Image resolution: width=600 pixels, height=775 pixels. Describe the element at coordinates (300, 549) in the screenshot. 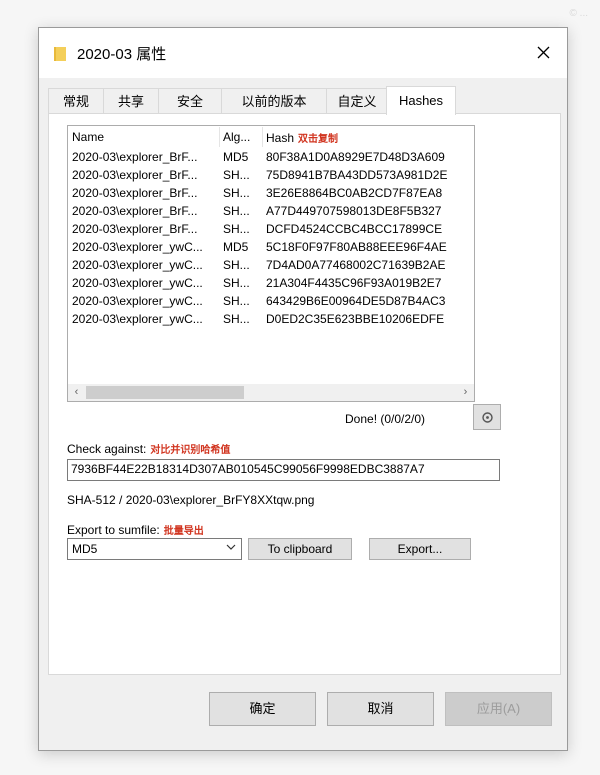

I see `to-clipboard-button: To clipboard` at that location.